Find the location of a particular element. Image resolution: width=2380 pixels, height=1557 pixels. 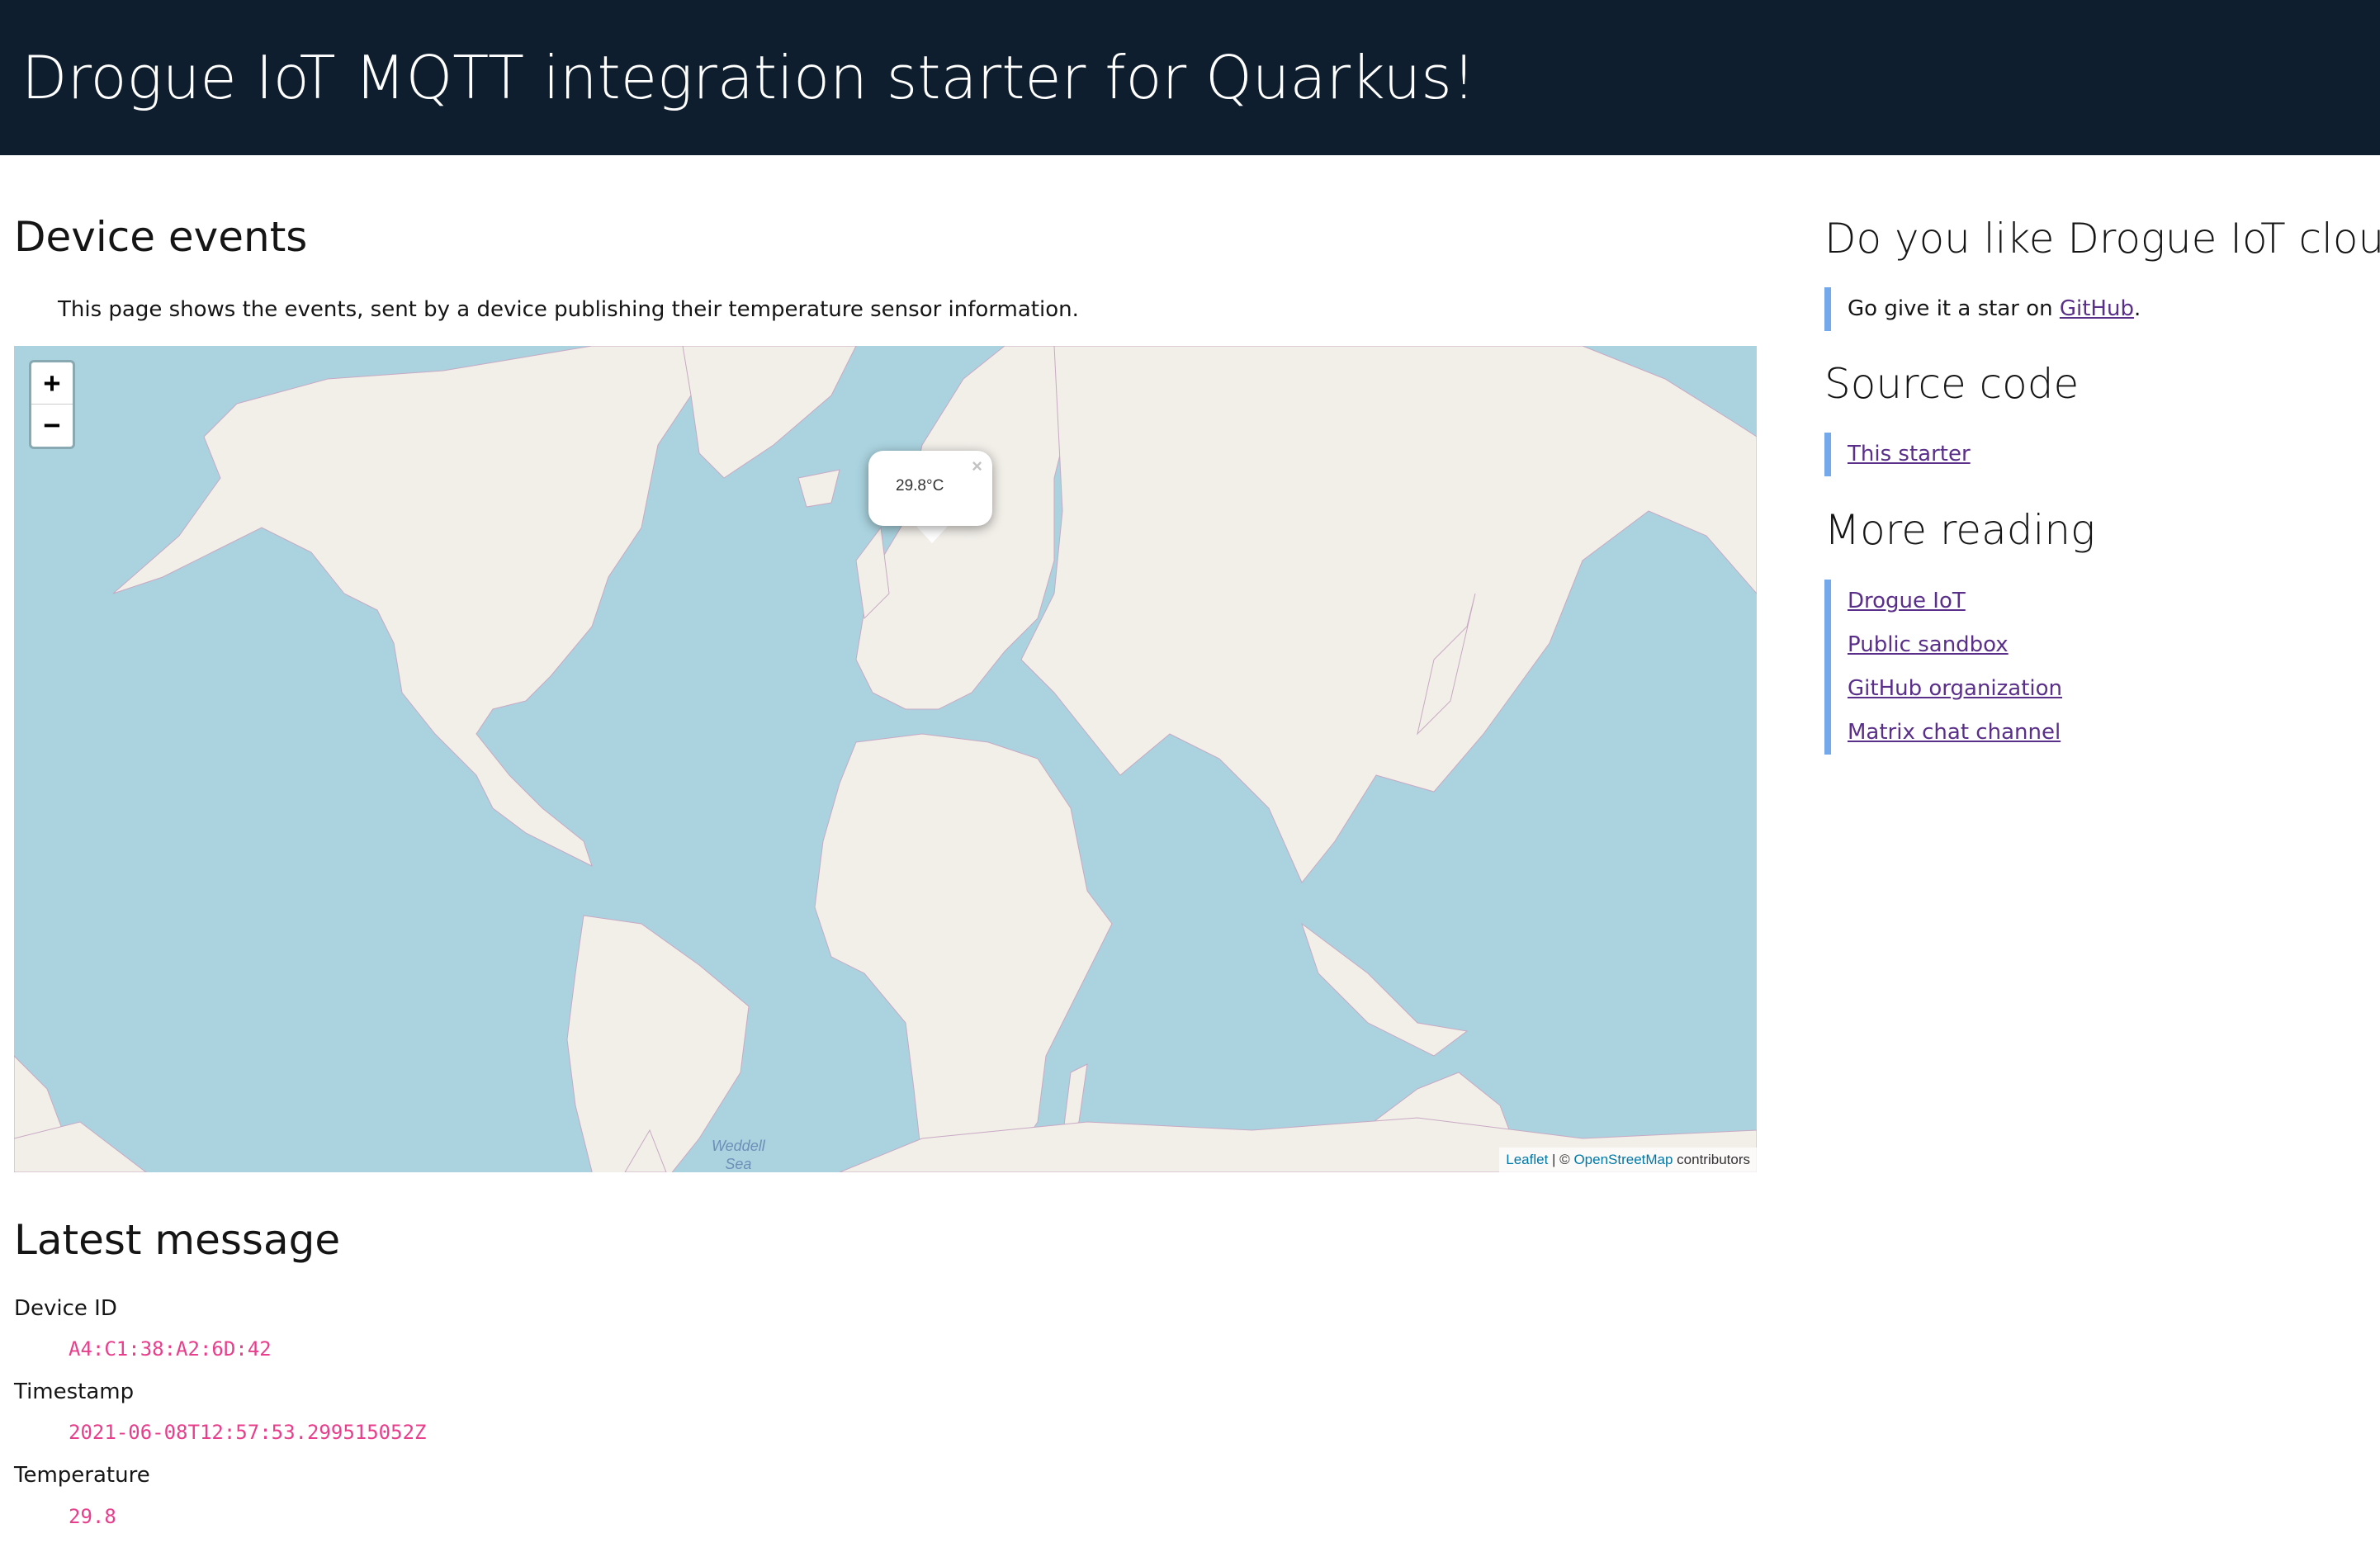

like-quote: Go give it a star on GitHub. is located at coordinates (1982, 309).